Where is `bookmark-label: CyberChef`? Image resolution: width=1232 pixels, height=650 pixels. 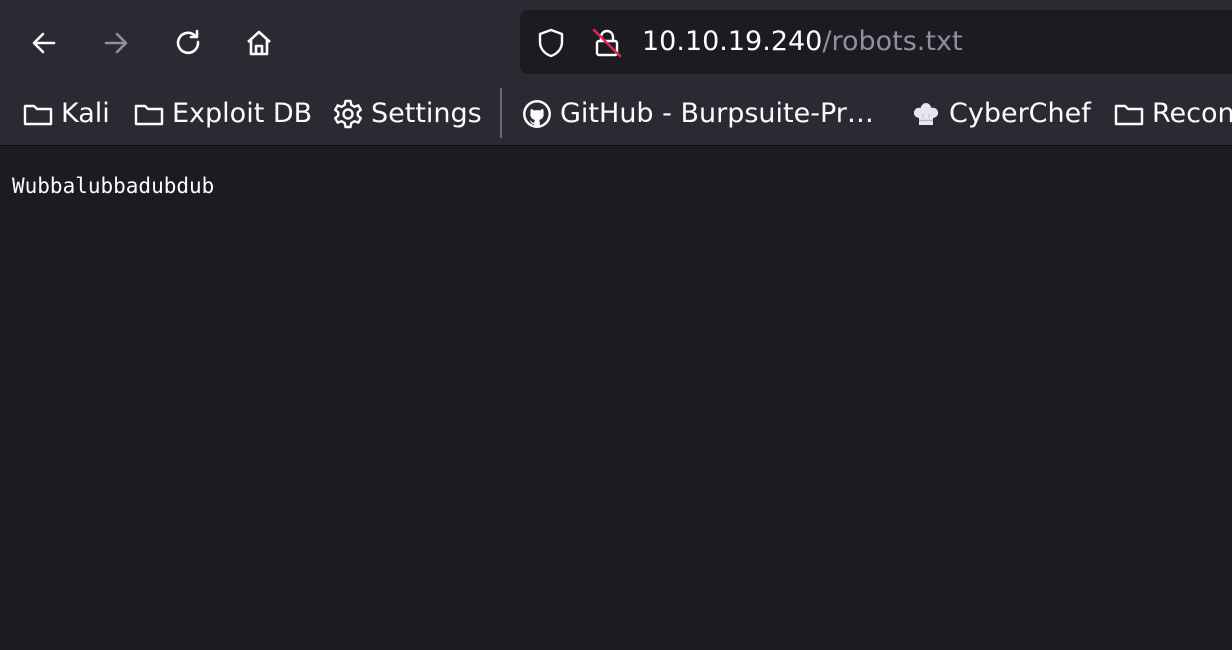 bookmark-label: CyberChef is located at coordinates (1020, 113).